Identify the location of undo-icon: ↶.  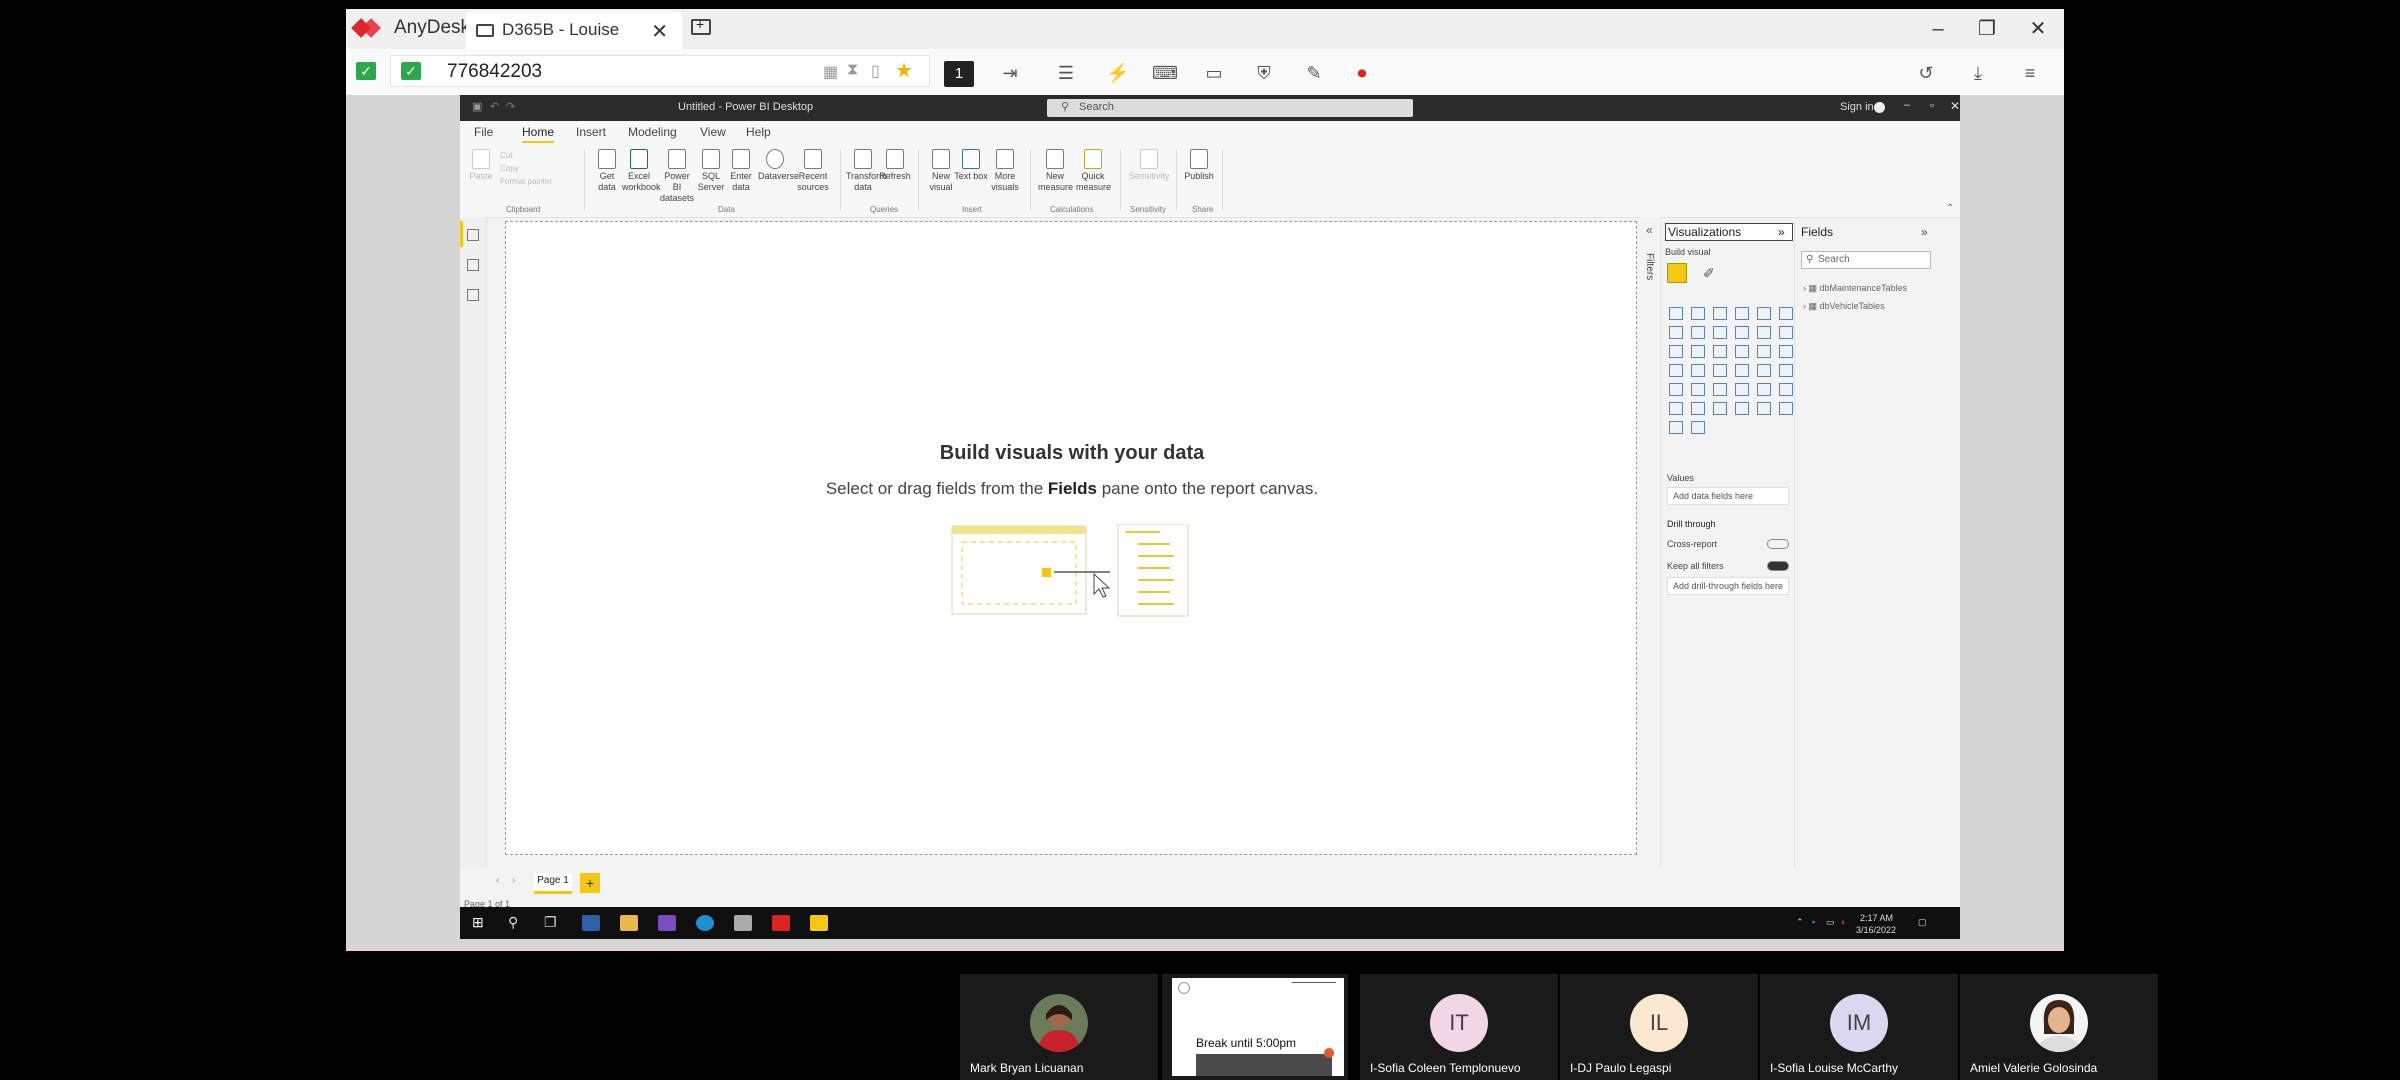
(494, 106).